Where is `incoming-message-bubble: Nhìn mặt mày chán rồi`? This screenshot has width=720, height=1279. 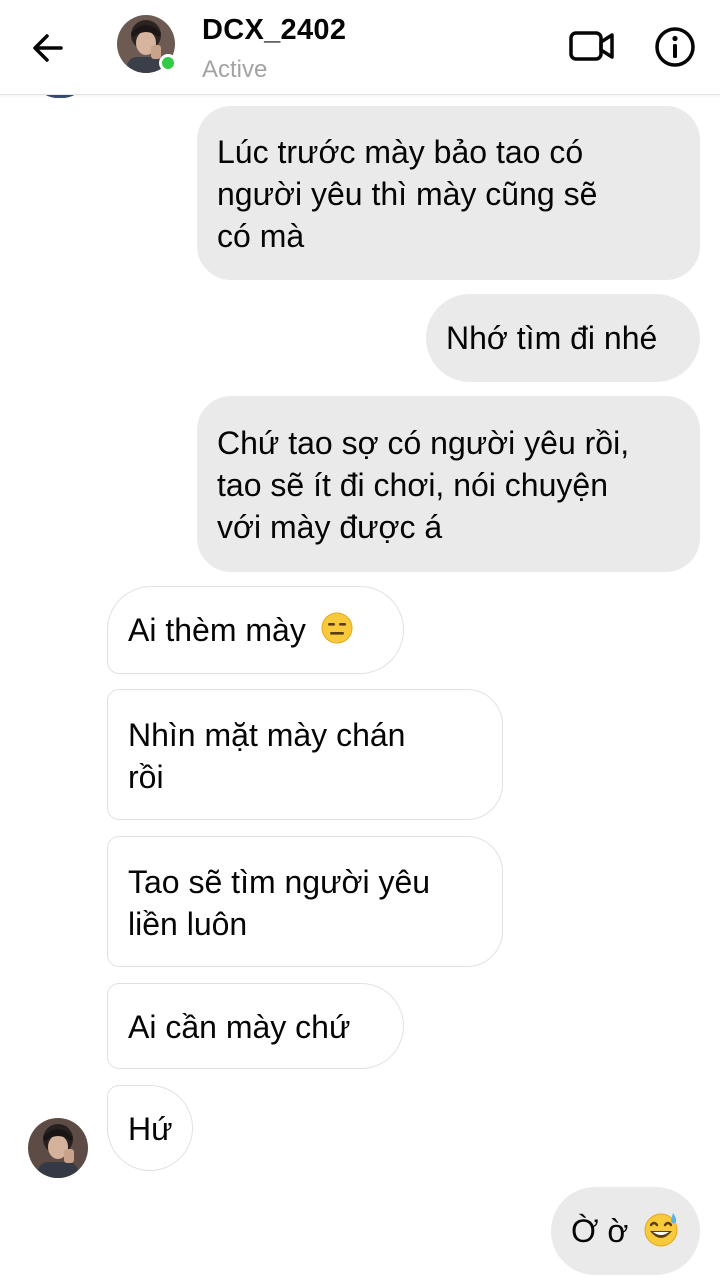 incoming-message-bubble: Nhìn mặt mày chán rồi is located at coordinates (305, 754).